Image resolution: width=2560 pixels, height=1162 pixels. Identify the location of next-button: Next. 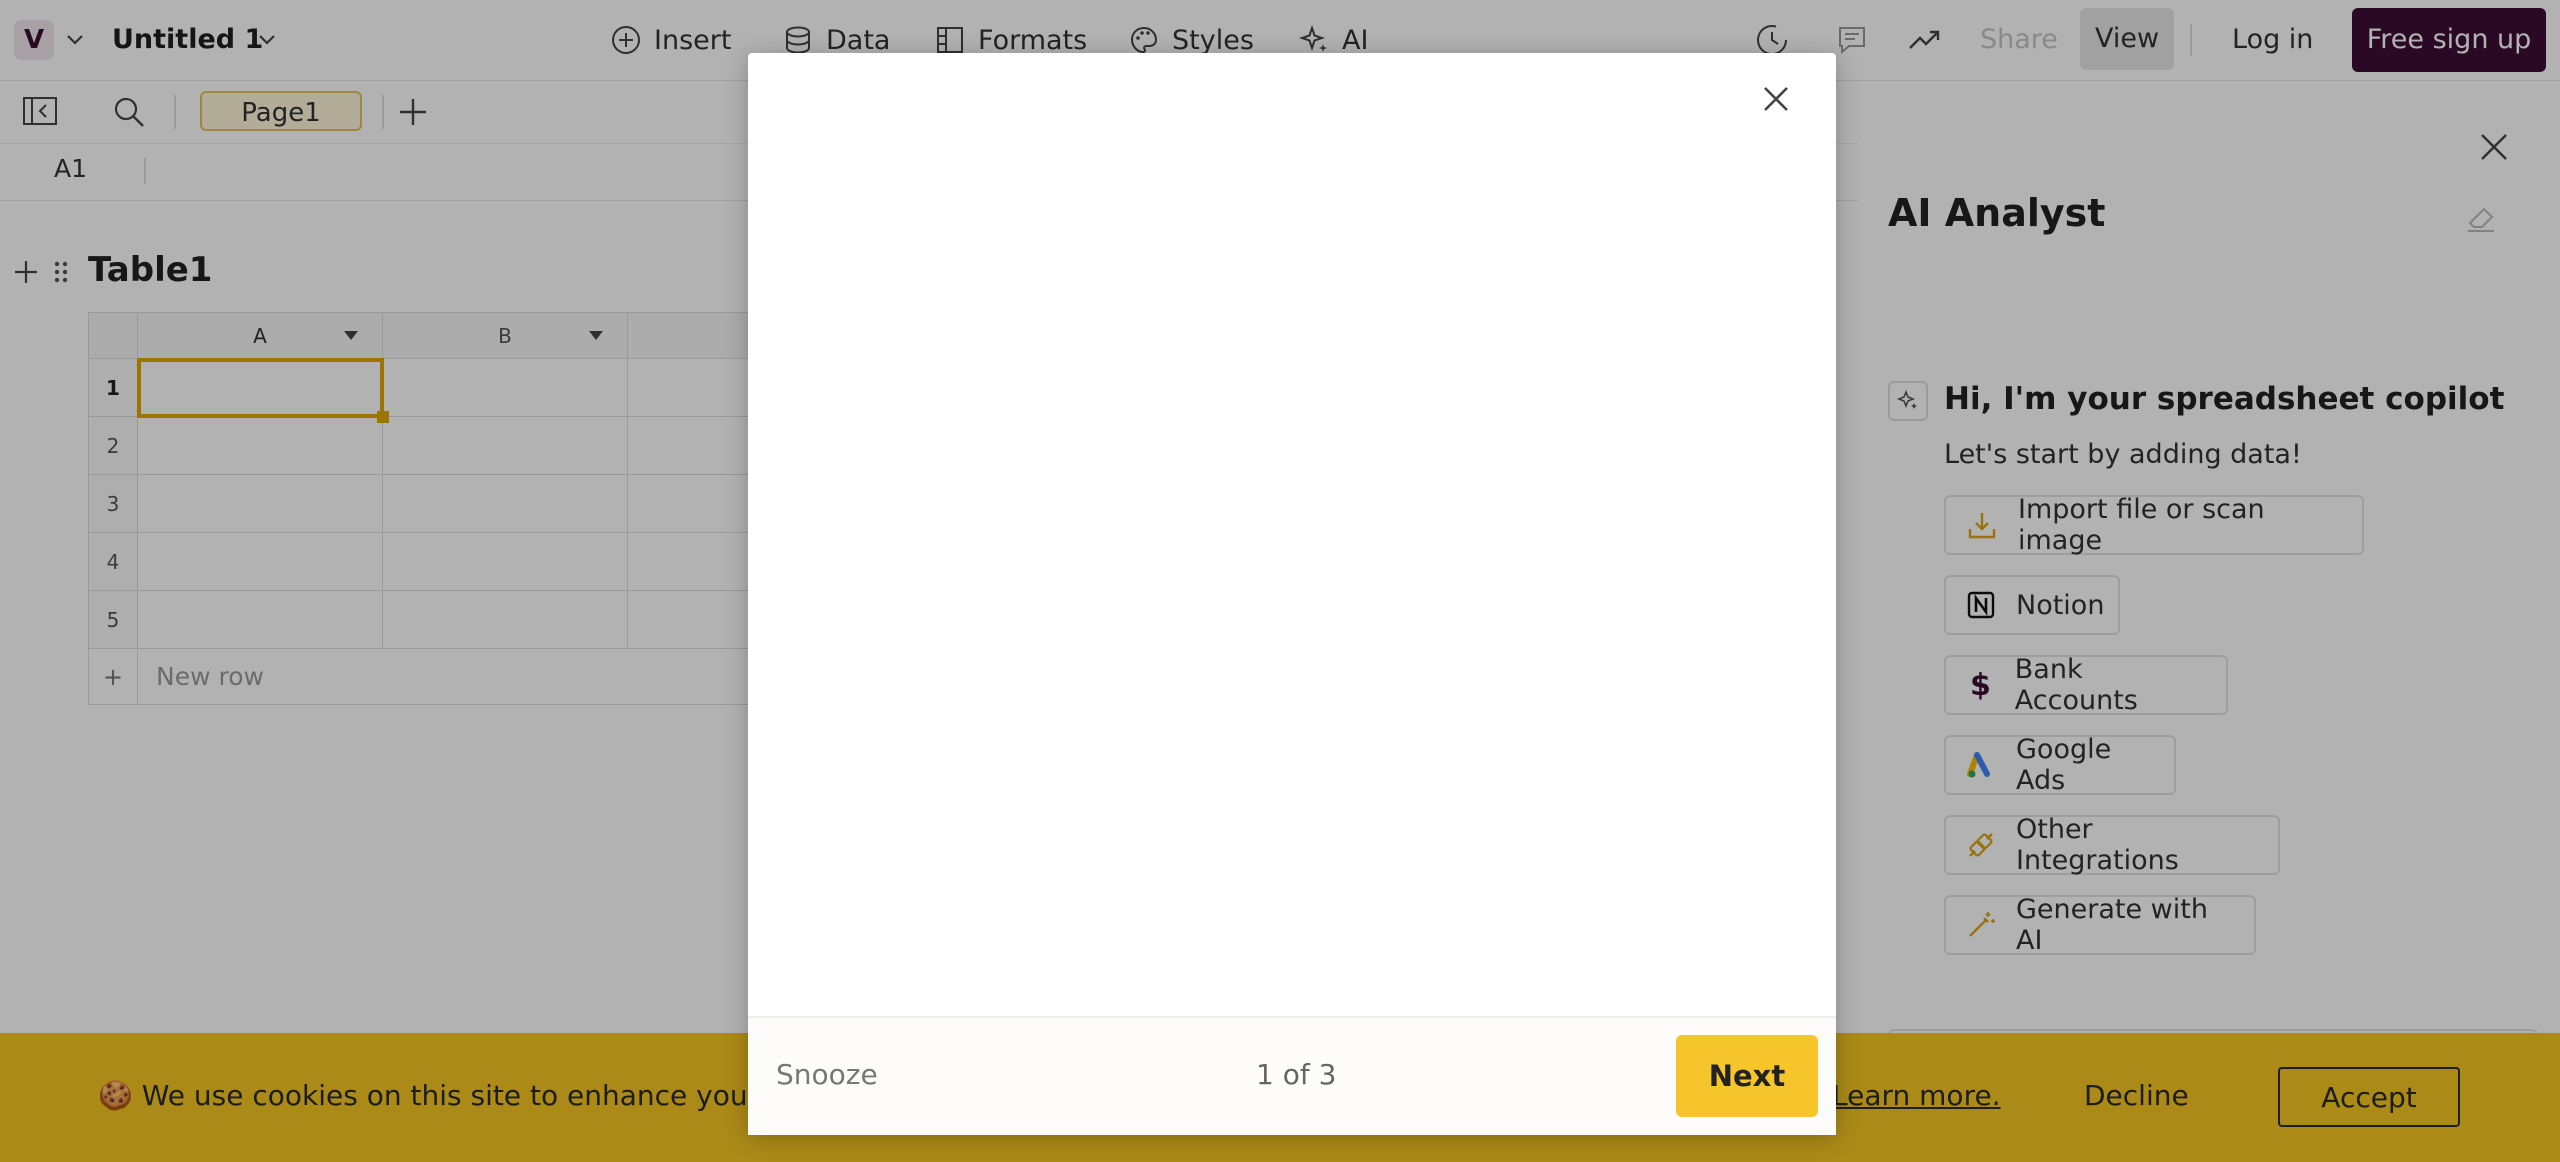
(1747, 1076).